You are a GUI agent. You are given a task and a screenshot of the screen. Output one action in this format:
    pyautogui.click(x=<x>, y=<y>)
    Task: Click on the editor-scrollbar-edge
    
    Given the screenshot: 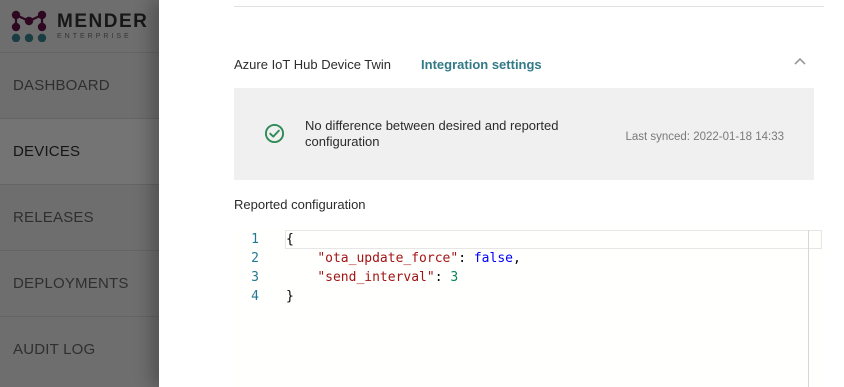 What is the action you would take?
    pyautogui.click(x=808, y=308)
    